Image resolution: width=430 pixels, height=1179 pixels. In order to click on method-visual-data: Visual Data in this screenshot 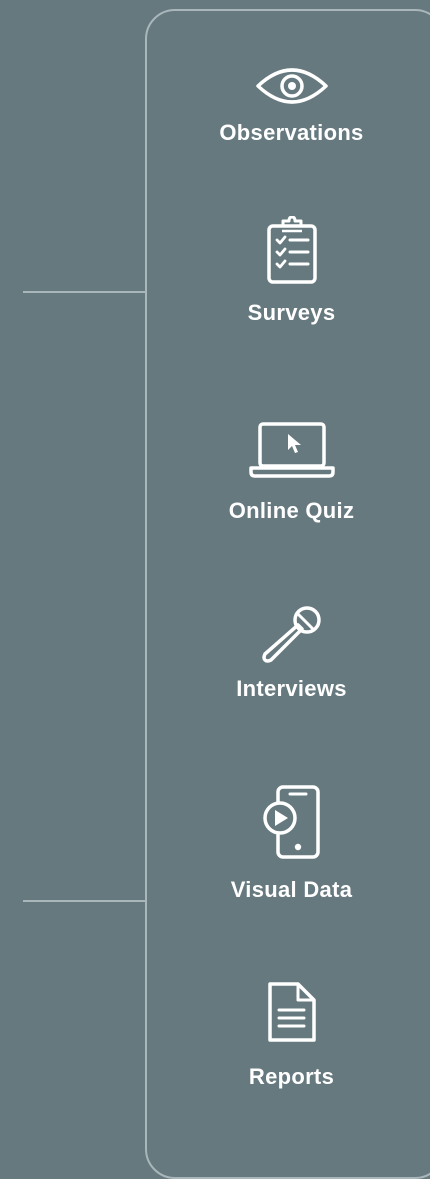, I will do `click(287, 844)`.